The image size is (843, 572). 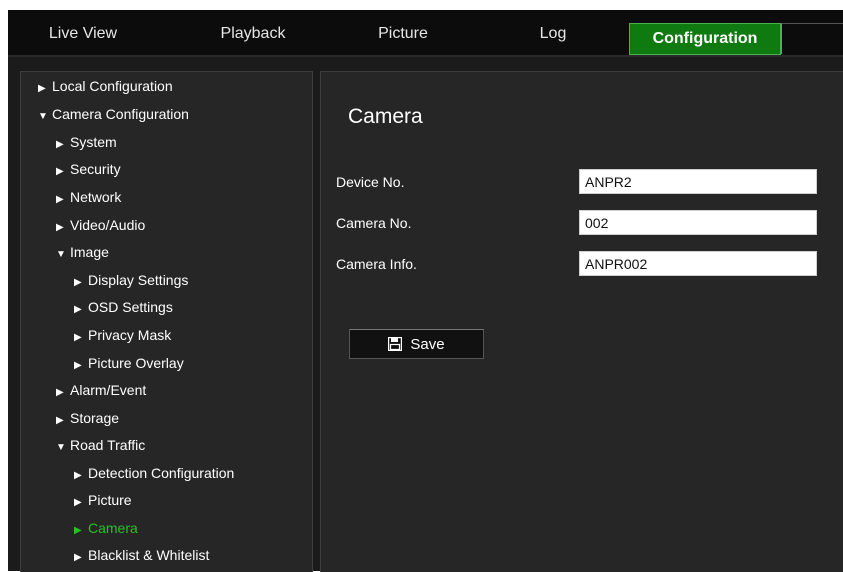 I want to click on sidebar-item-label: Picture Overlay, so click(x=136, y=363).